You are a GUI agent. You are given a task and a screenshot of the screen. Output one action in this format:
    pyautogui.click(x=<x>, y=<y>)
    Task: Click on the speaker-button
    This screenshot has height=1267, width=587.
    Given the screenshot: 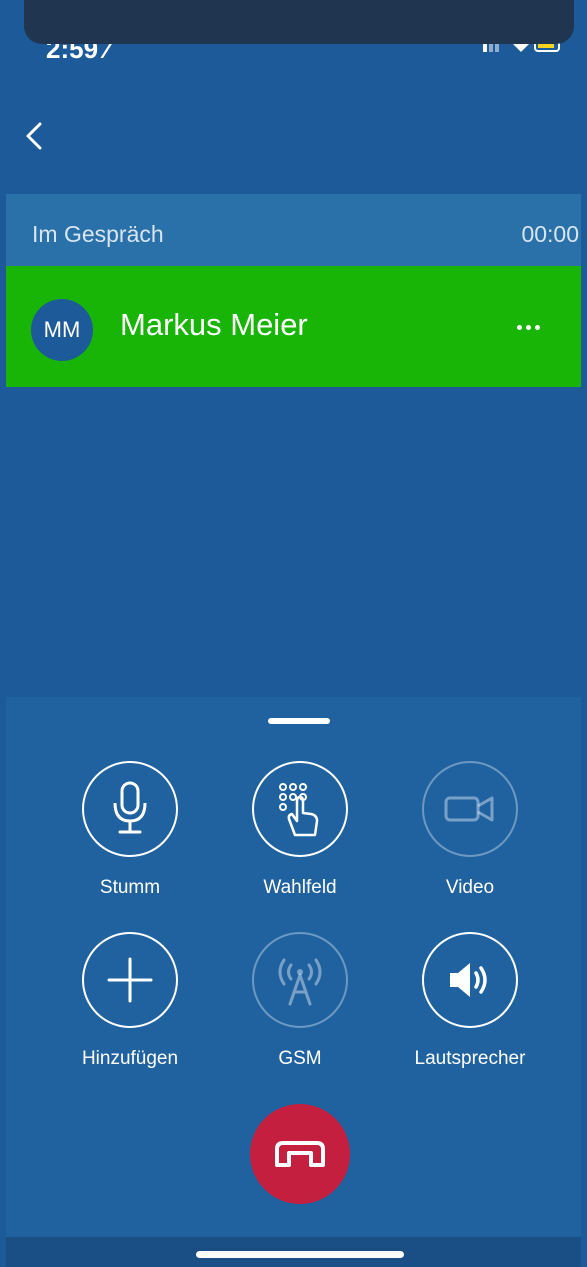 What is the action you would take?
    pyautogui.click(x=470, y=980)
    